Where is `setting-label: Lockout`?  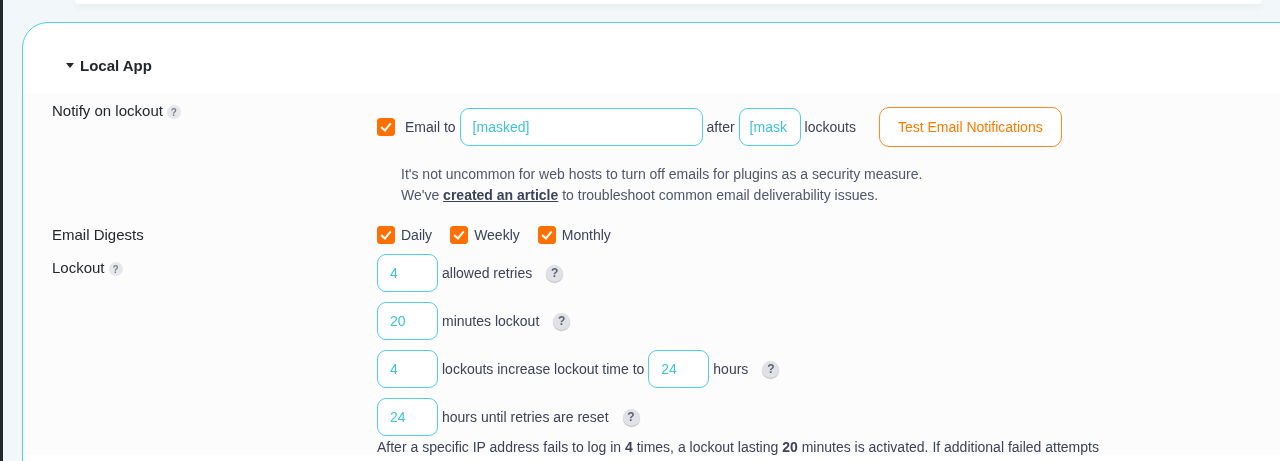 setting-label: Lockout is located at coordinates (78, 267).